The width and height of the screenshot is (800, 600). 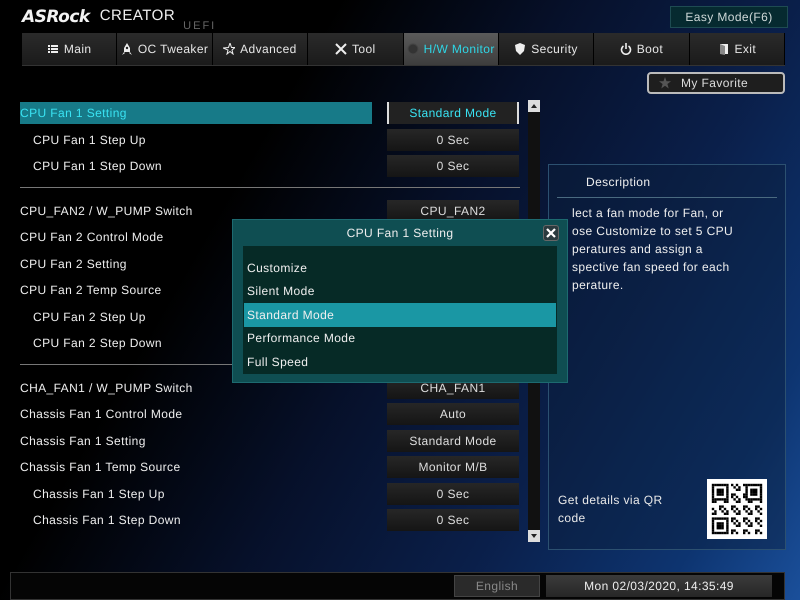 I want to click on close-icon, so click(x=551, y=233).